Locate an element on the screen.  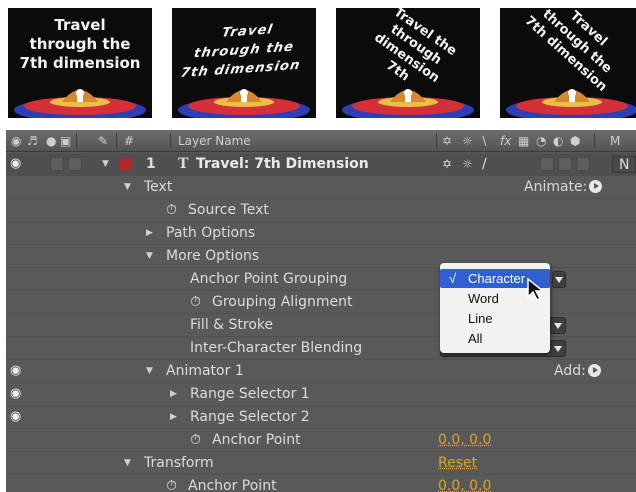
number-column-header: # is located at coordinates (129, 141).